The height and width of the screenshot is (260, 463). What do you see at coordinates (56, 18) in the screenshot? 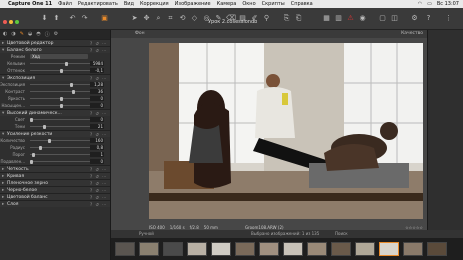
I see `export-icon: ⬆` at bounding box center [56, 18].